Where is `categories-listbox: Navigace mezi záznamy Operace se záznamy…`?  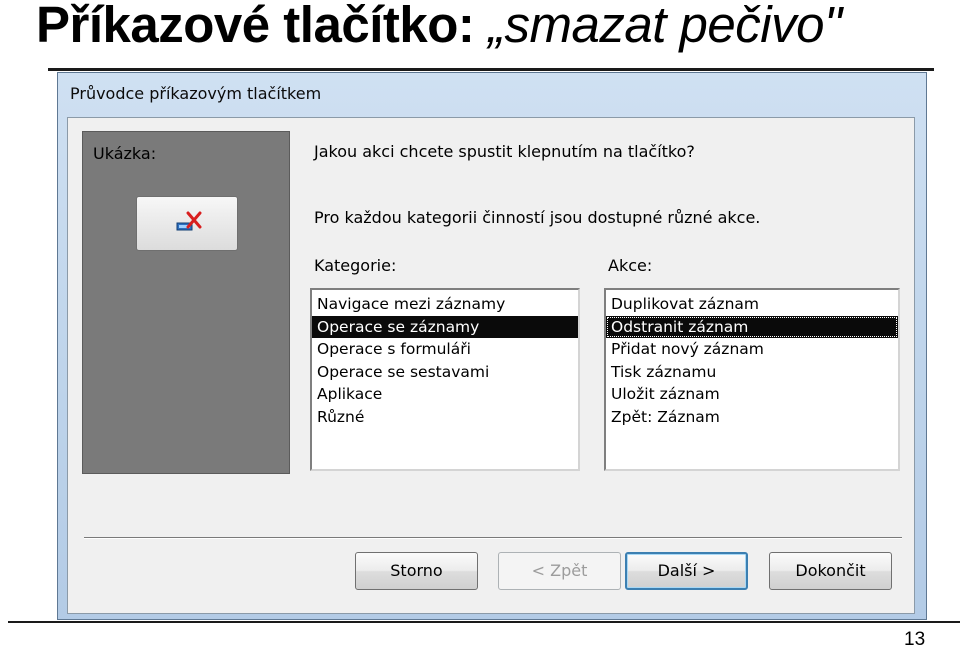
categories-listbox: Navigace mezi záznamy Operace se záznamy… is located at coordinates (445, 379).